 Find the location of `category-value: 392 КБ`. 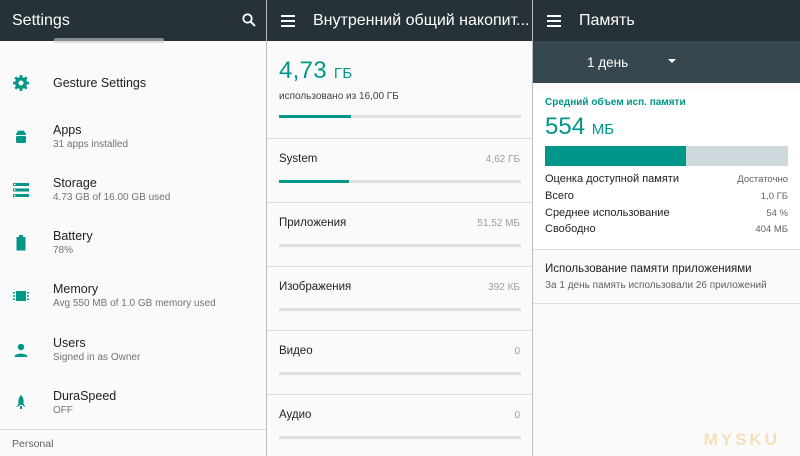

category-value: 392 КБ is located at coordinates (504, 287).